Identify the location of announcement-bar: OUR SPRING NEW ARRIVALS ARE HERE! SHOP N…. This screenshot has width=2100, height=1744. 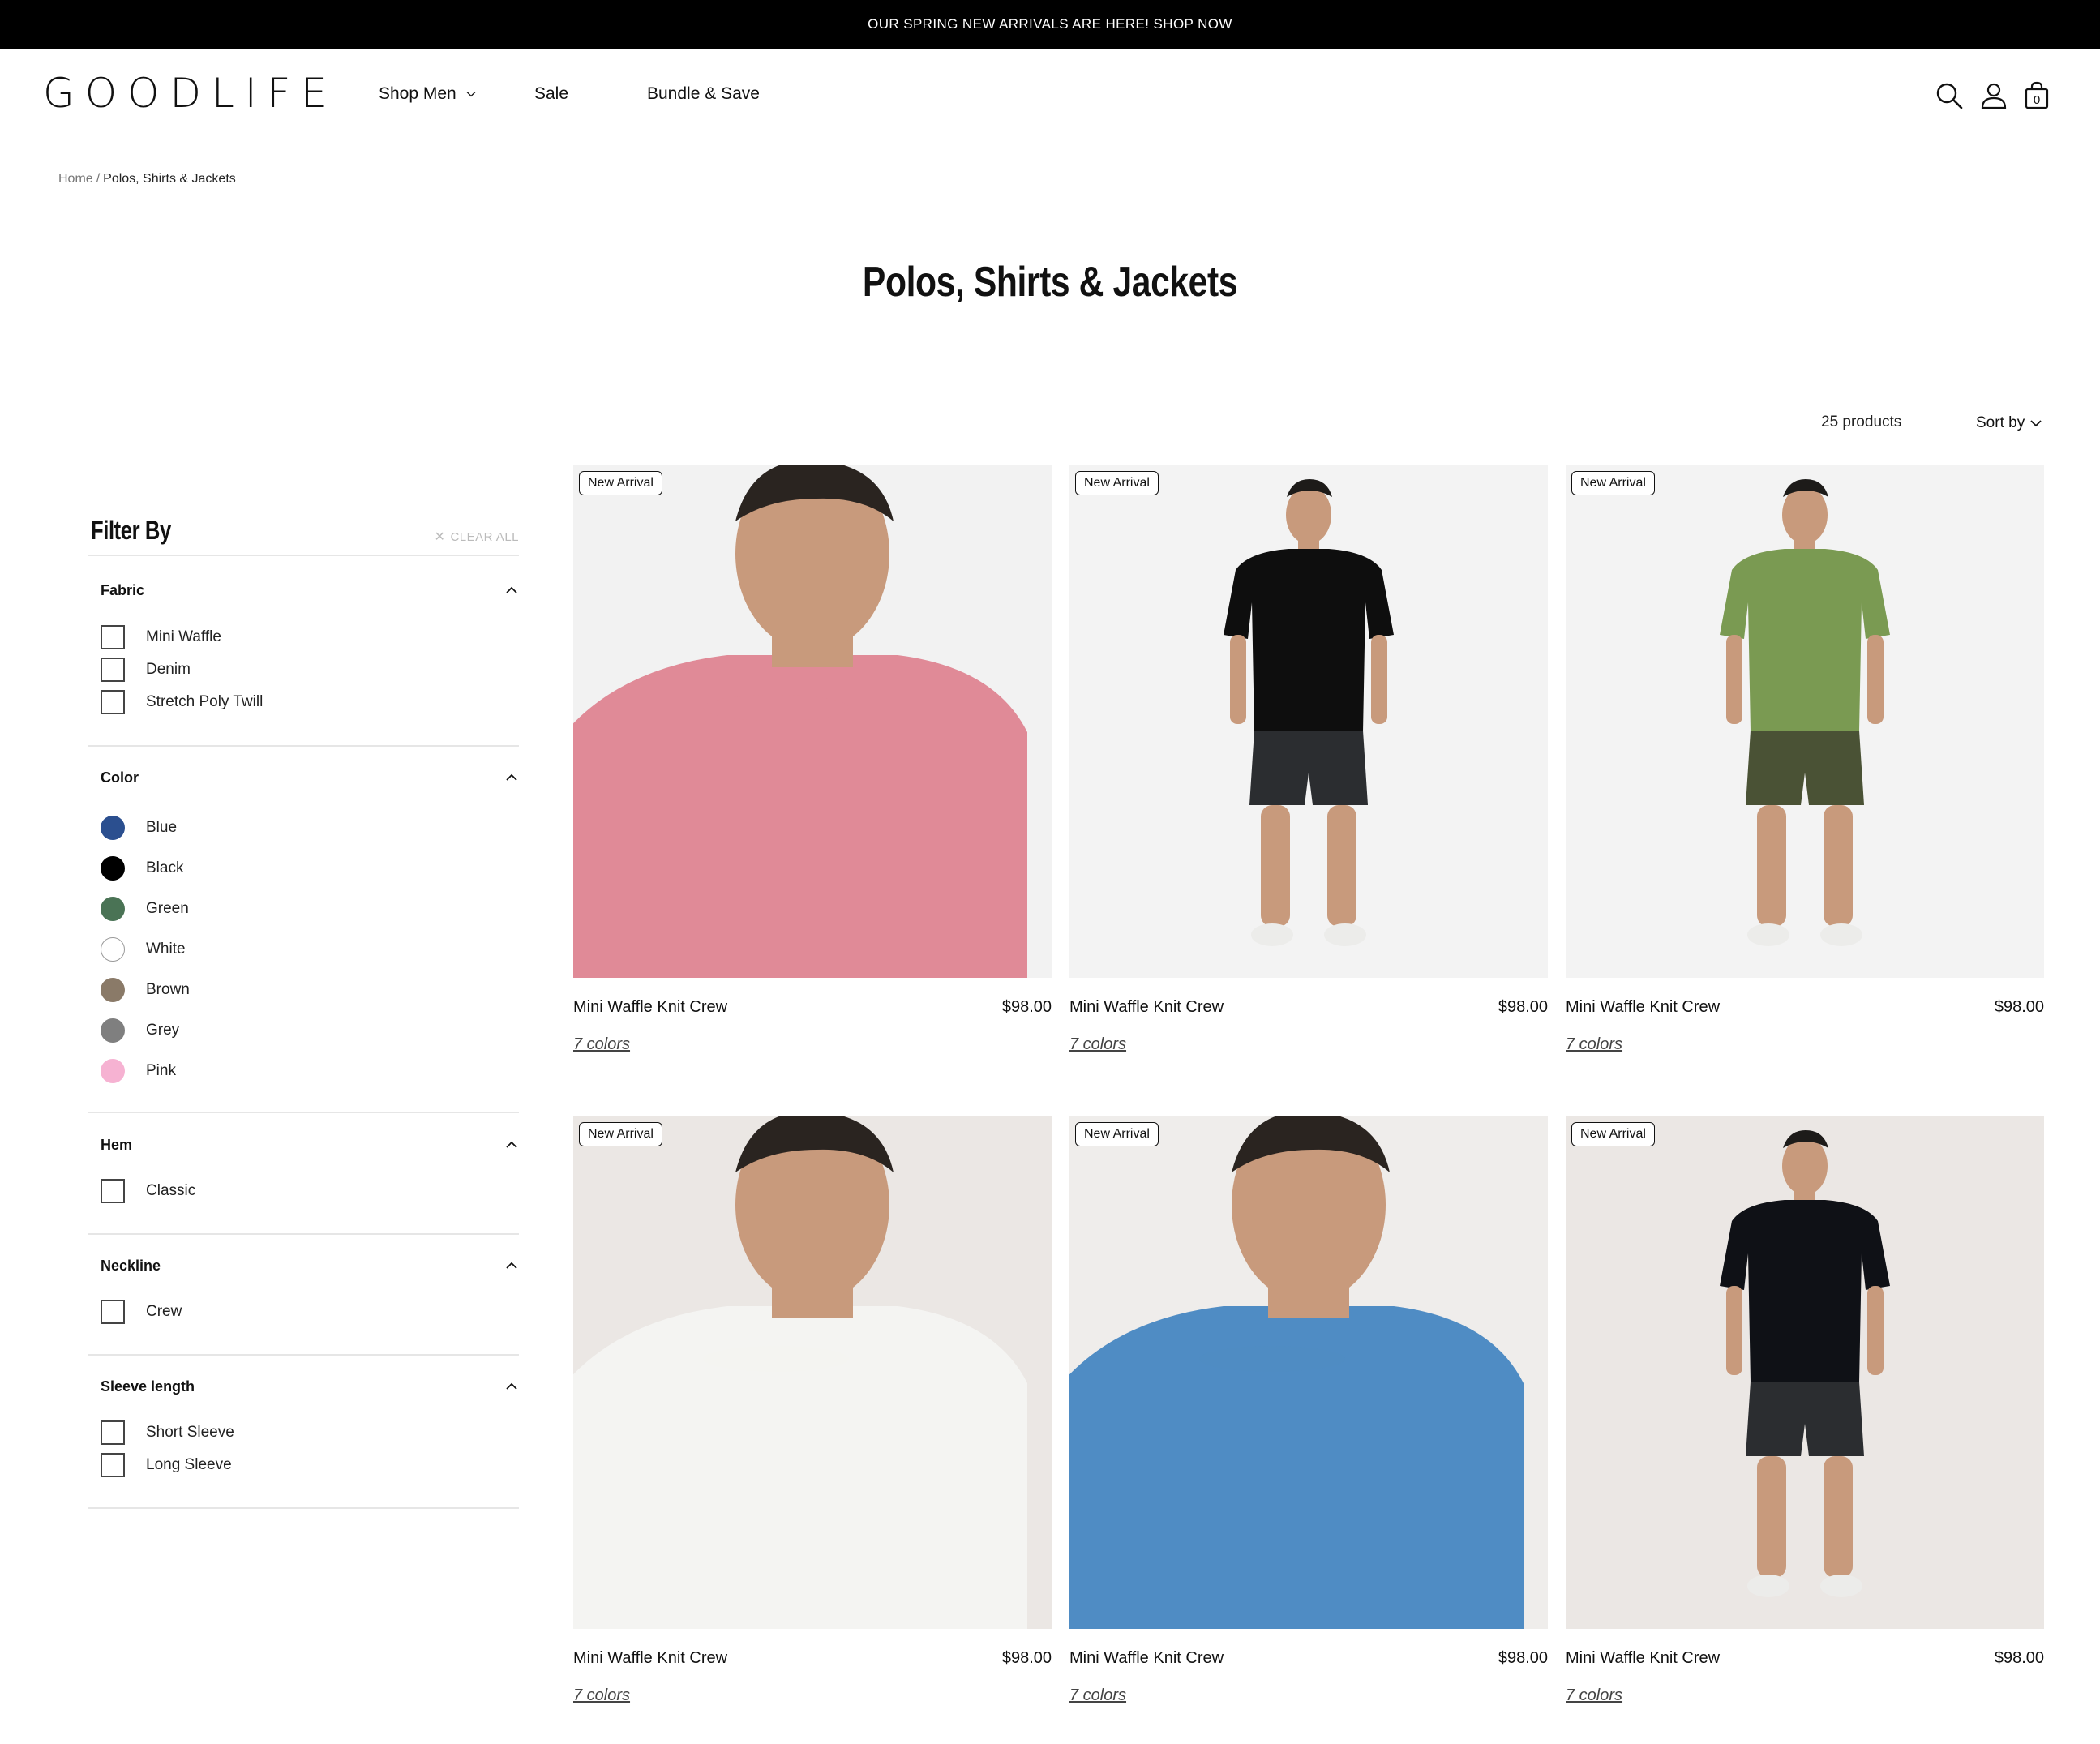
(1050, 24).